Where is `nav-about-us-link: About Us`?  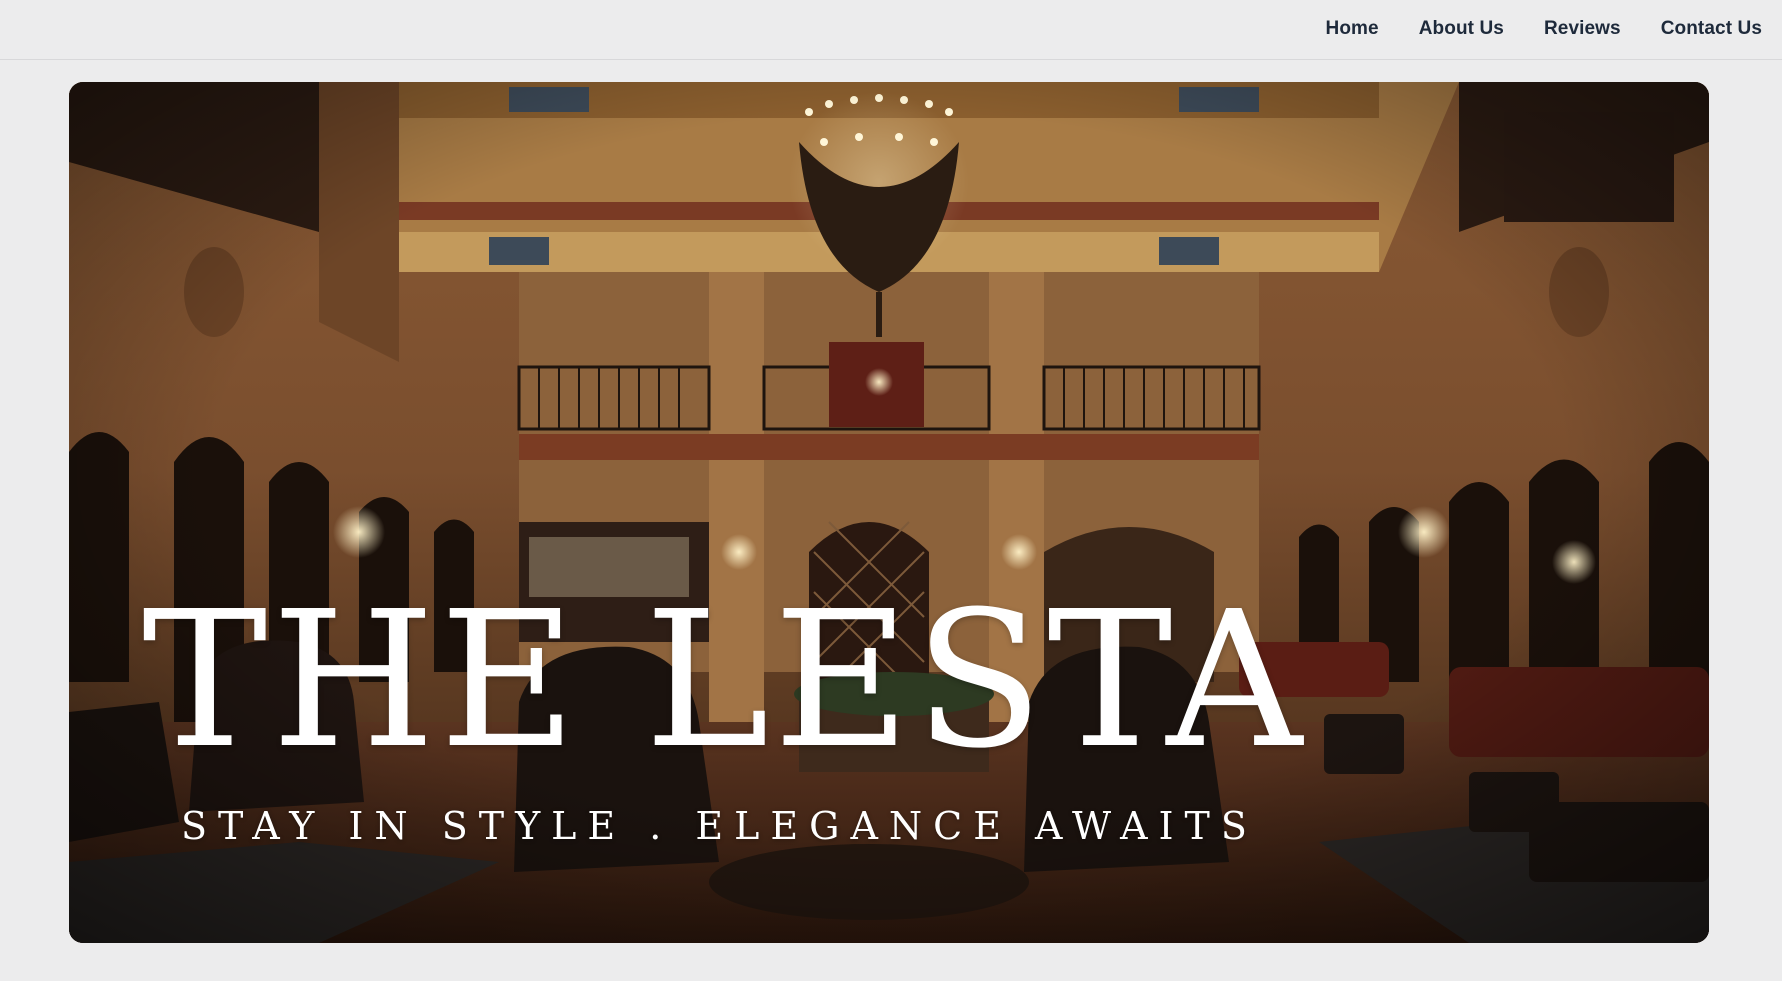 nav-about-us-link: About Us is located at coordinates (1461, 29).